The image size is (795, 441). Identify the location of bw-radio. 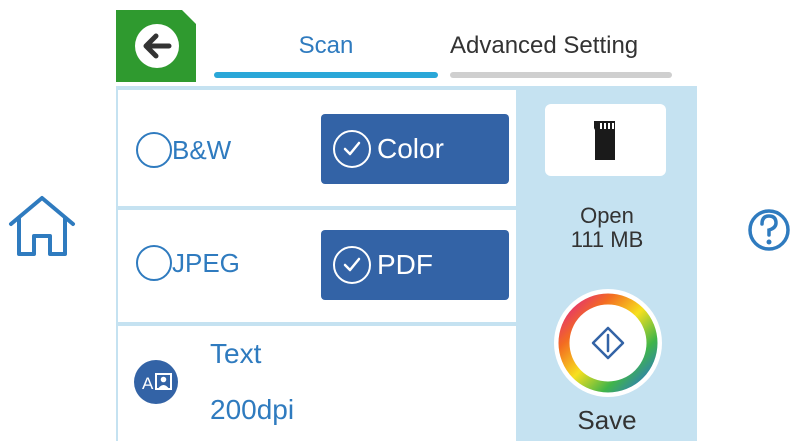
(154, 150).